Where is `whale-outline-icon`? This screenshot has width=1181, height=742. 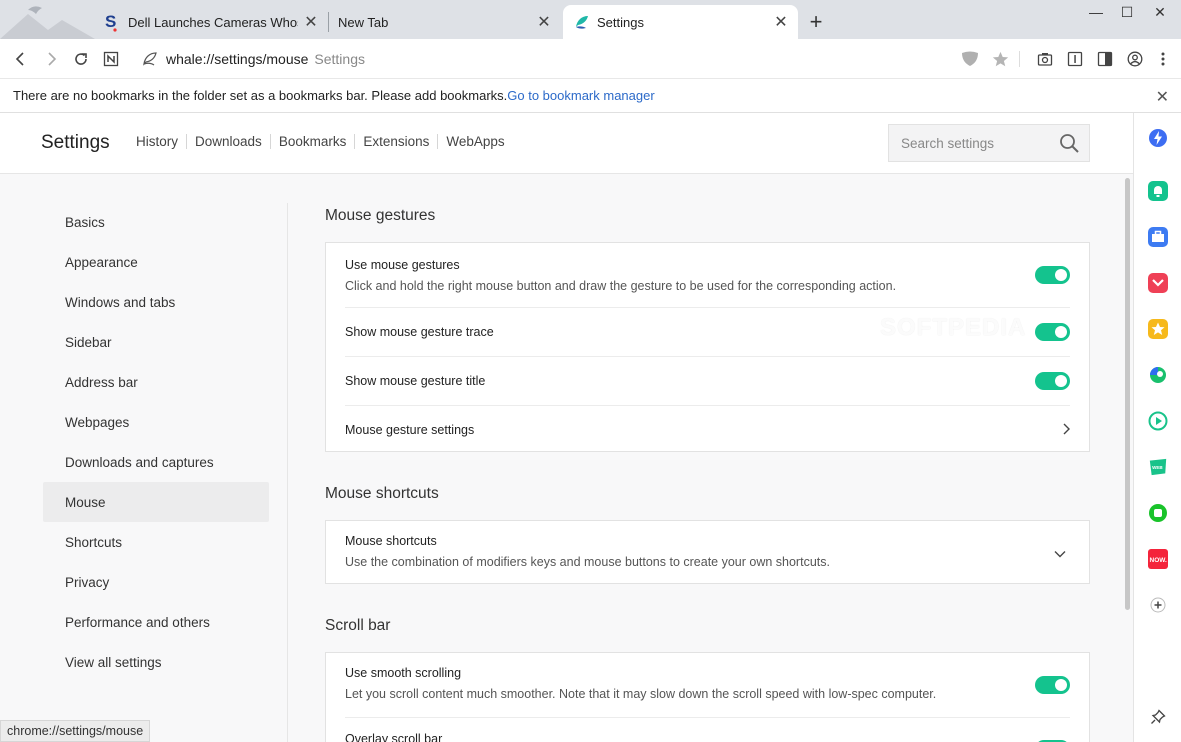
whale-outline-icon is located at coordinates (150, 59).